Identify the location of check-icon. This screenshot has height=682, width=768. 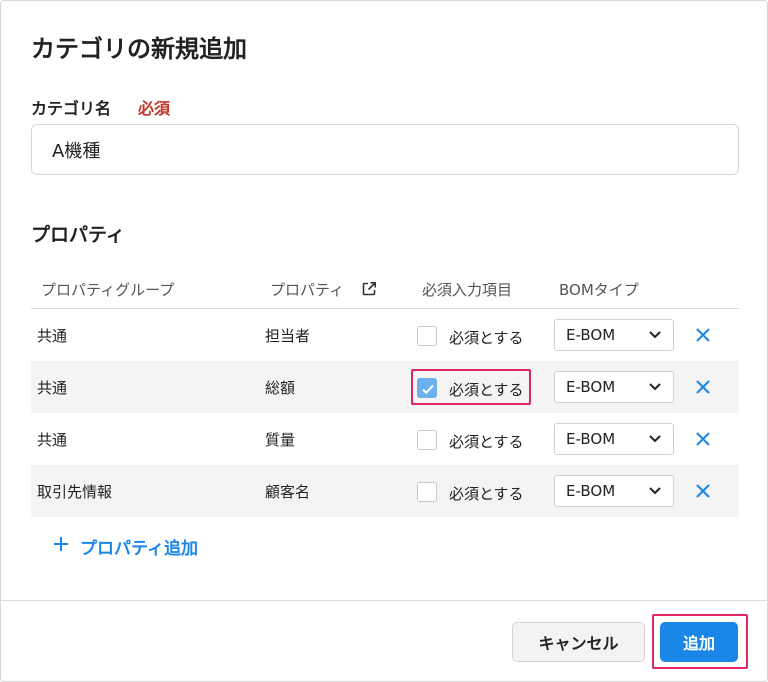
(428, 389).